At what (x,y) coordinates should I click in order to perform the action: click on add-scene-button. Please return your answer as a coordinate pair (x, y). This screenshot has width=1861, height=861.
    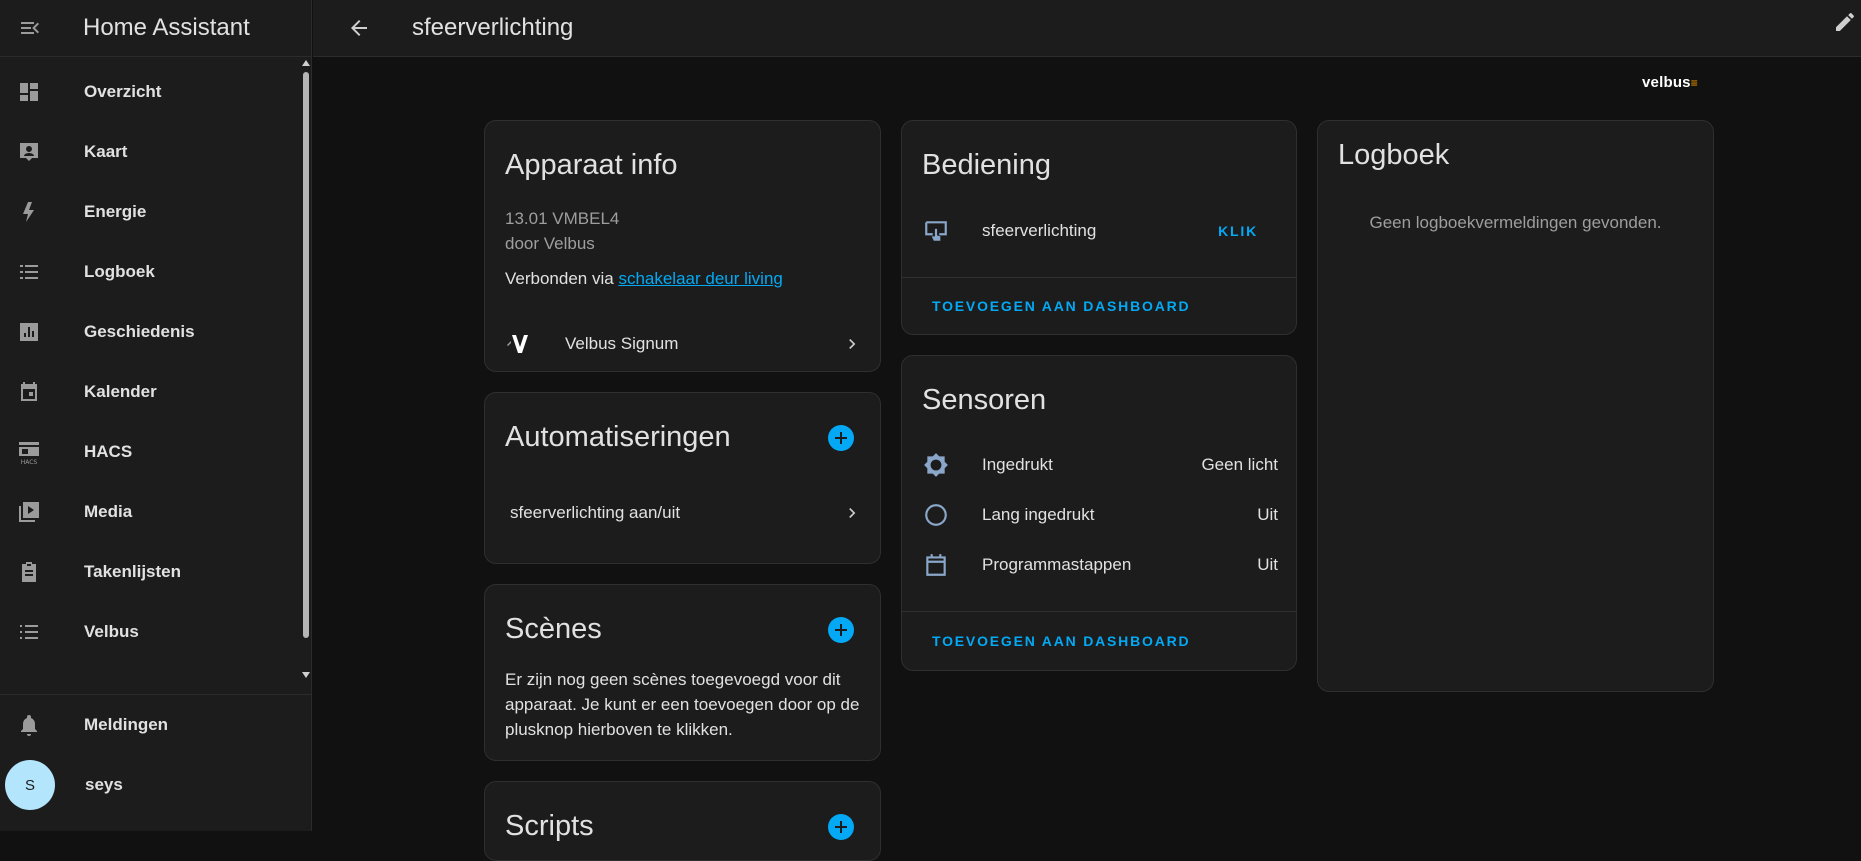
    Looking at the image, I should click on (841, 630).